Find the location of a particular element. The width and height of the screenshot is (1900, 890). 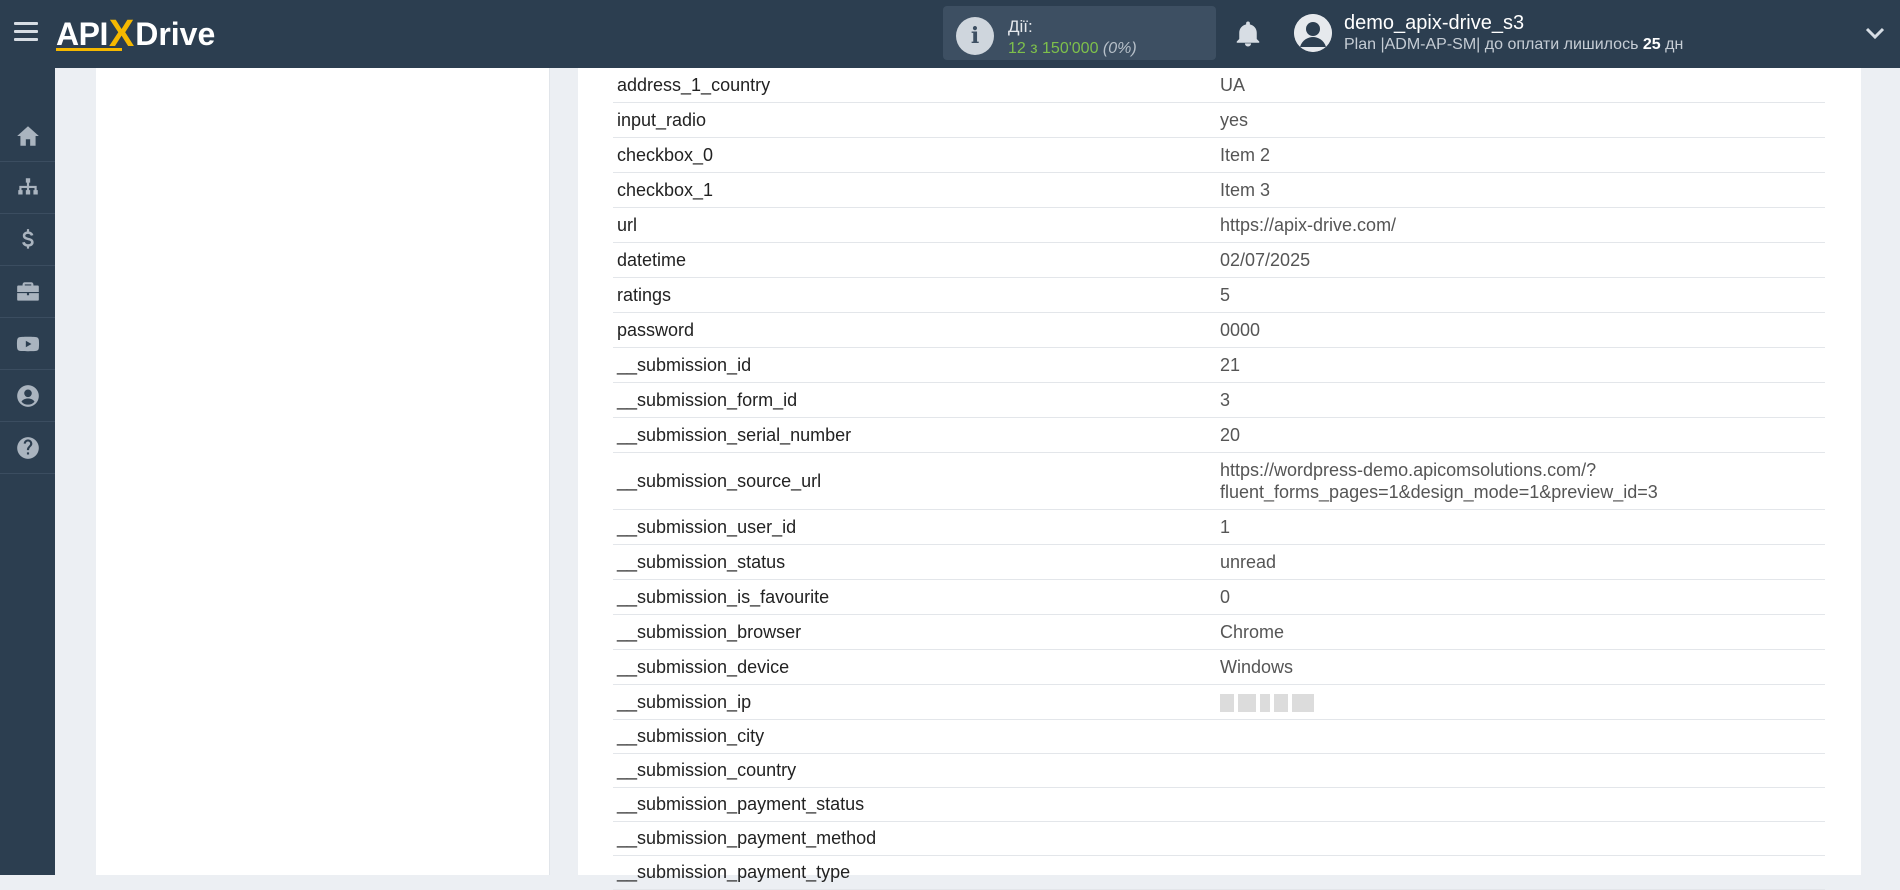

sidebar-item-billing is located at coordinates (27, 240).